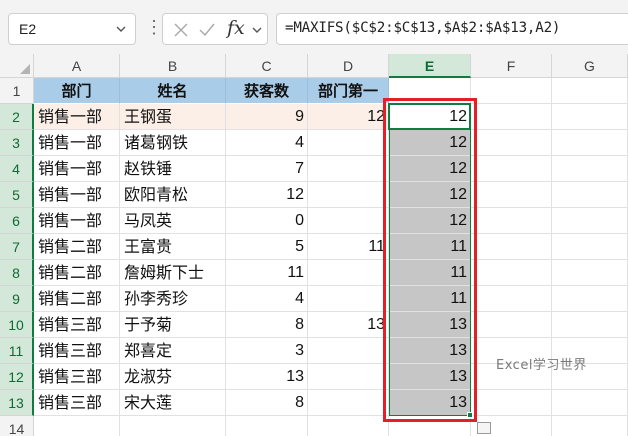 This screenshot has width=628, height=436. I want to click on cell-f9, so click(511, 299).